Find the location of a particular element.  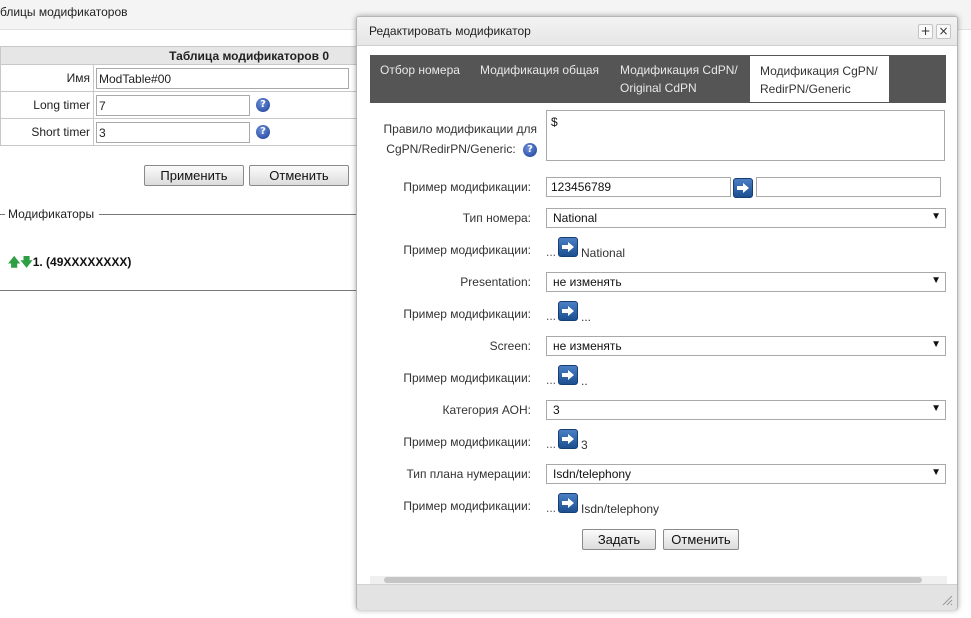

arrow-down-icon: 🡇 is located at coordinates (26, 262).